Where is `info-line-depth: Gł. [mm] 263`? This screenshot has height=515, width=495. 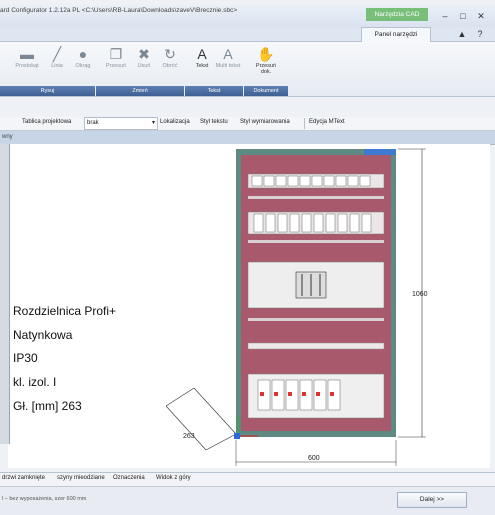 info-line-depth: Gł. [mm] 263 is located at coordinates (47, 406).